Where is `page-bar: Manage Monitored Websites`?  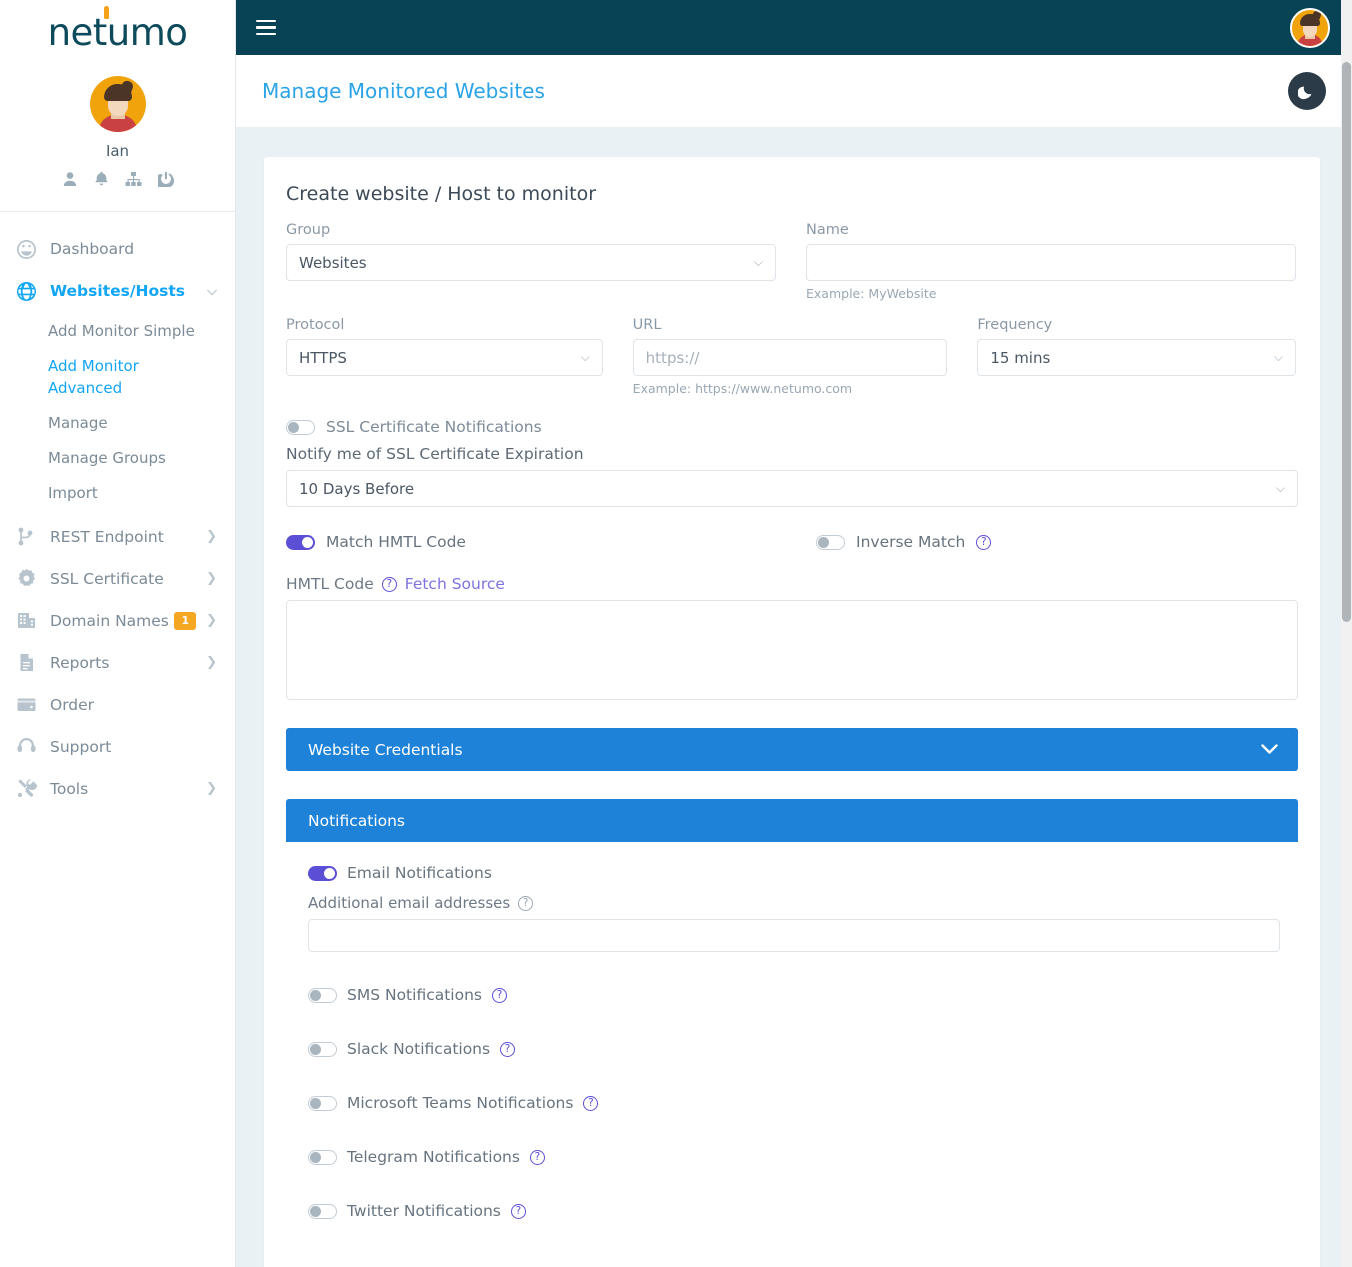
page-bar: Manage Monitored Websites is located at coordinates (794, 91).